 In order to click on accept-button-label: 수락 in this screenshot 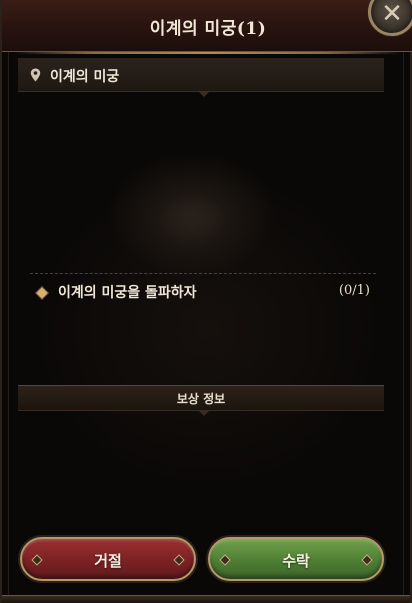, I will do `click(296, 561)`.